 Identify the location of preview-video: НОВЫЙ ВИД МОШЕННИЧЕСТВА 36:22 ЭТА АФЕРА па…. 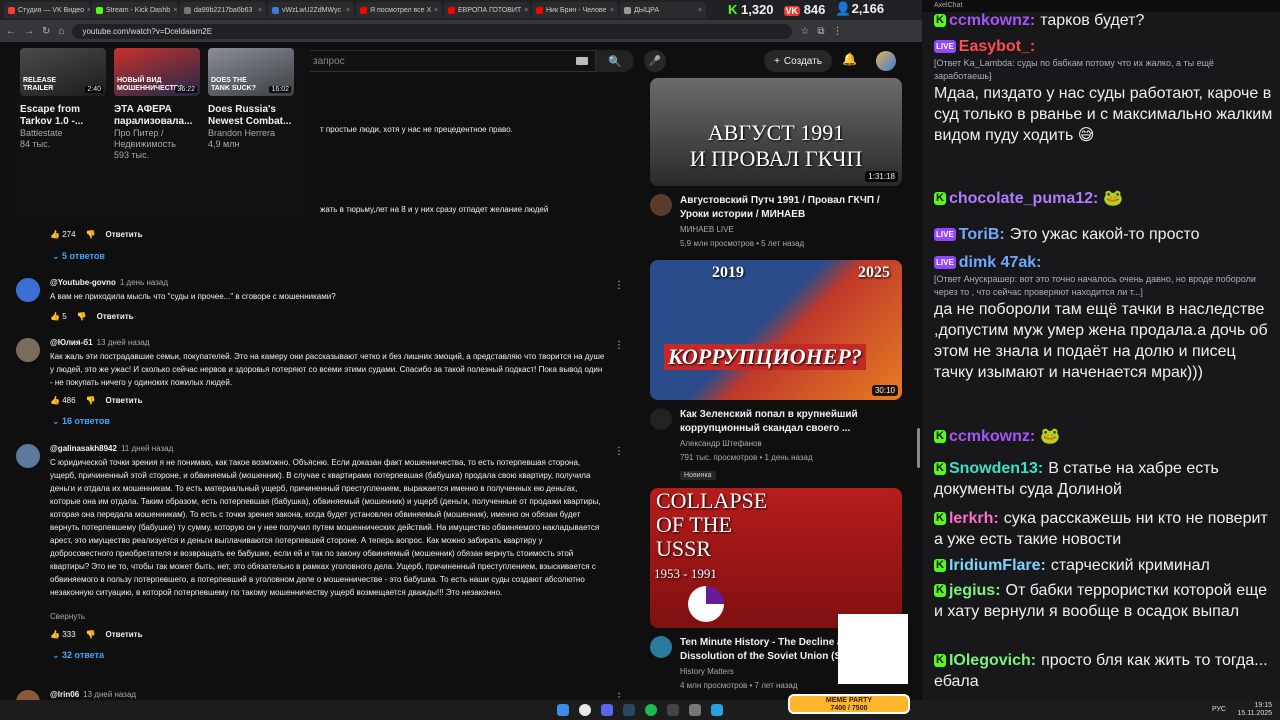
(157, 104).